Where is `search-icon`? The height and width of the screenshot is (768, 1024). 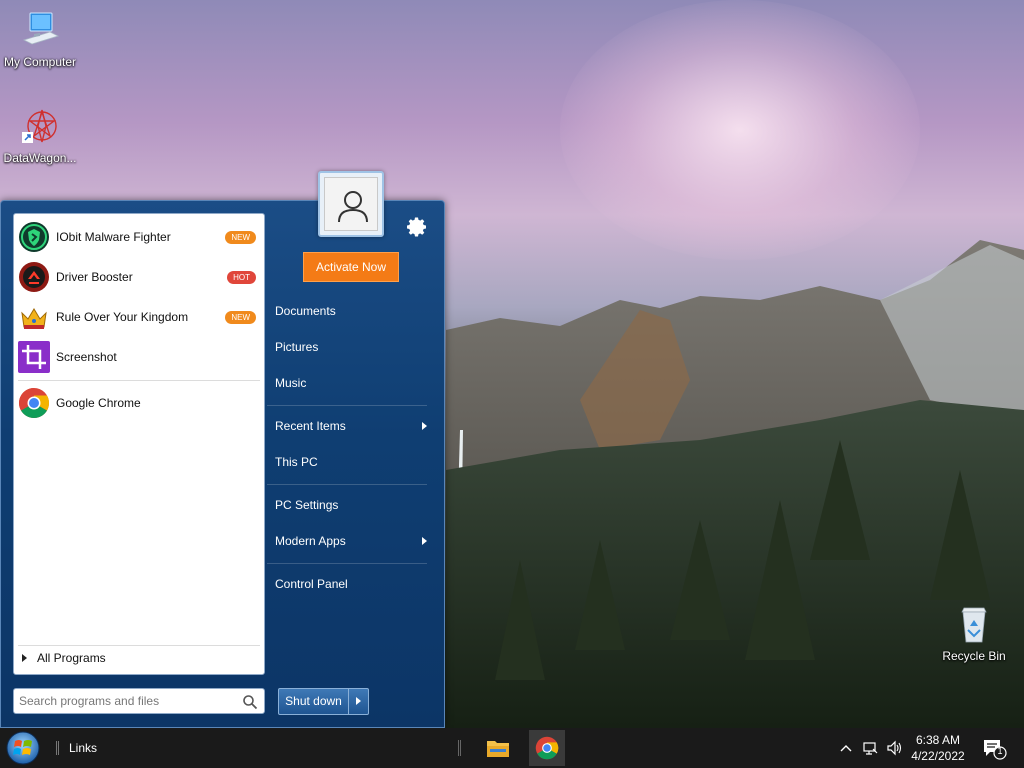 search-icon is located at coordinates (250, 702).